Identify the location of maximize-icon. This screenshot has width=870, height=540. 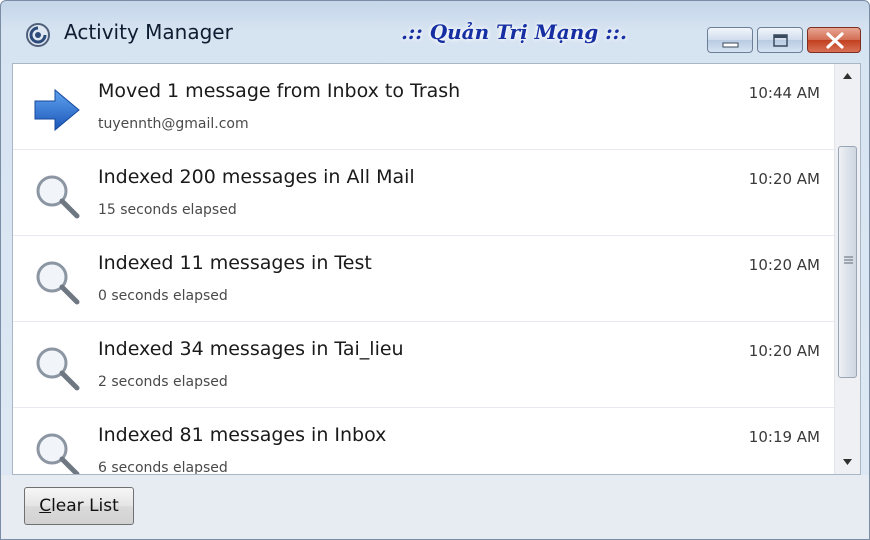
(780, 40).